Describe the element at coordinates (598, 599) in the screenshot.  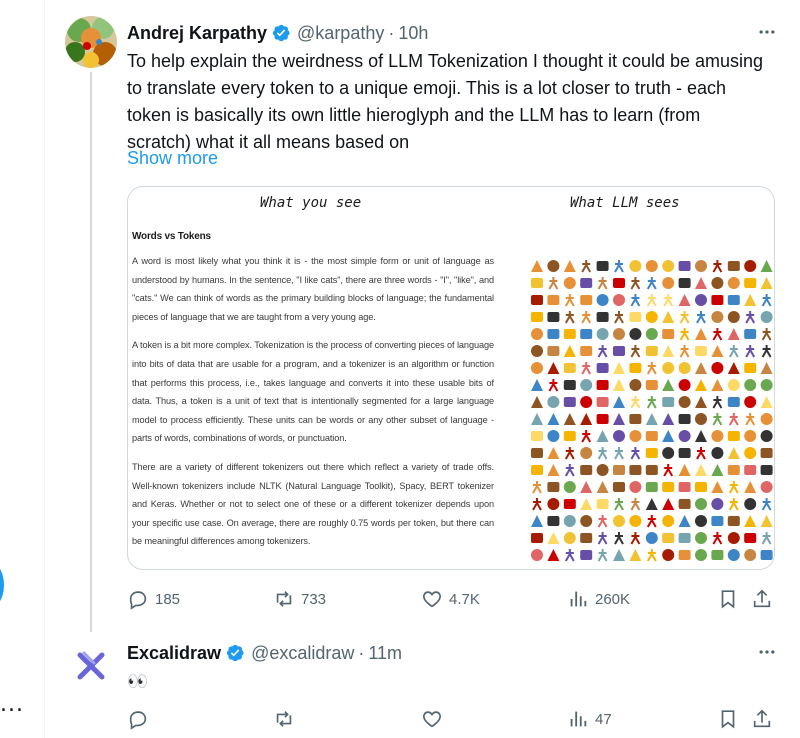
I see `views-button: 260K` at that location.